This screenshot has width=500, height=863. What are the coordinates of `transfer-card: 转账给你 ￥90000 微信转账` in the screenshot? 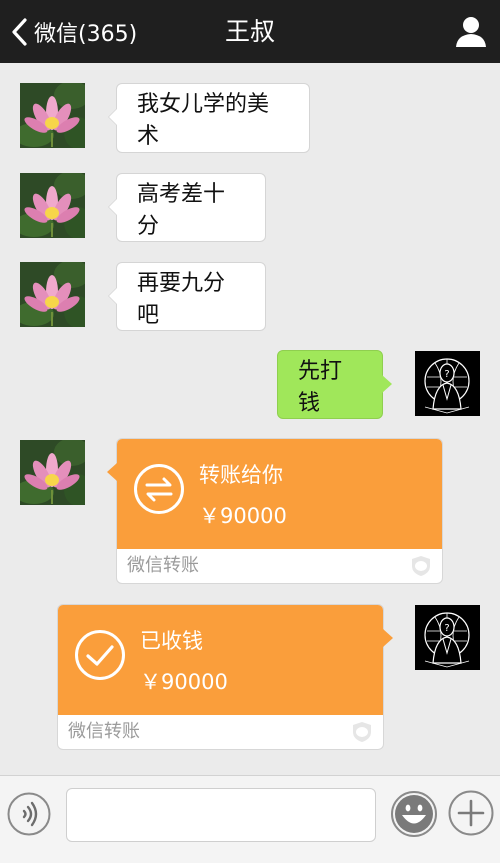 It's located at (275, 511).